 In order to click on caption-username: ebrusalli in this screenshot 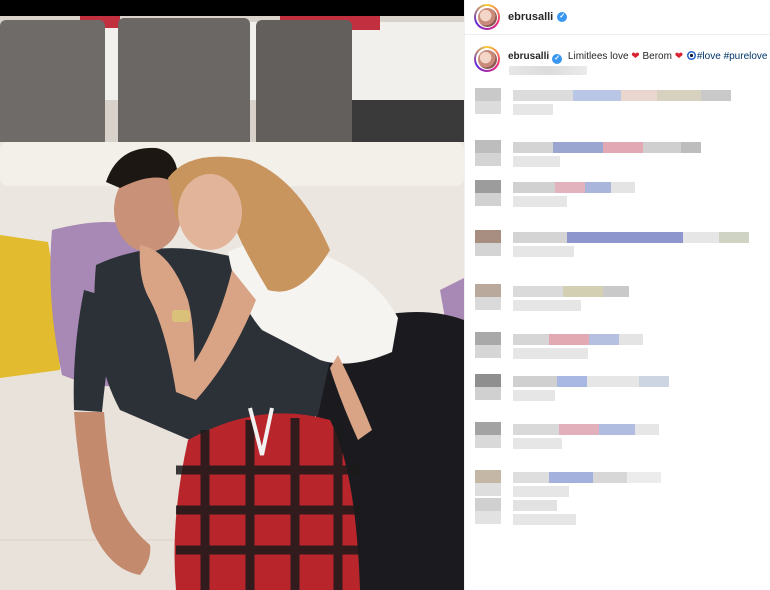, I will do `click(528, 56)`.